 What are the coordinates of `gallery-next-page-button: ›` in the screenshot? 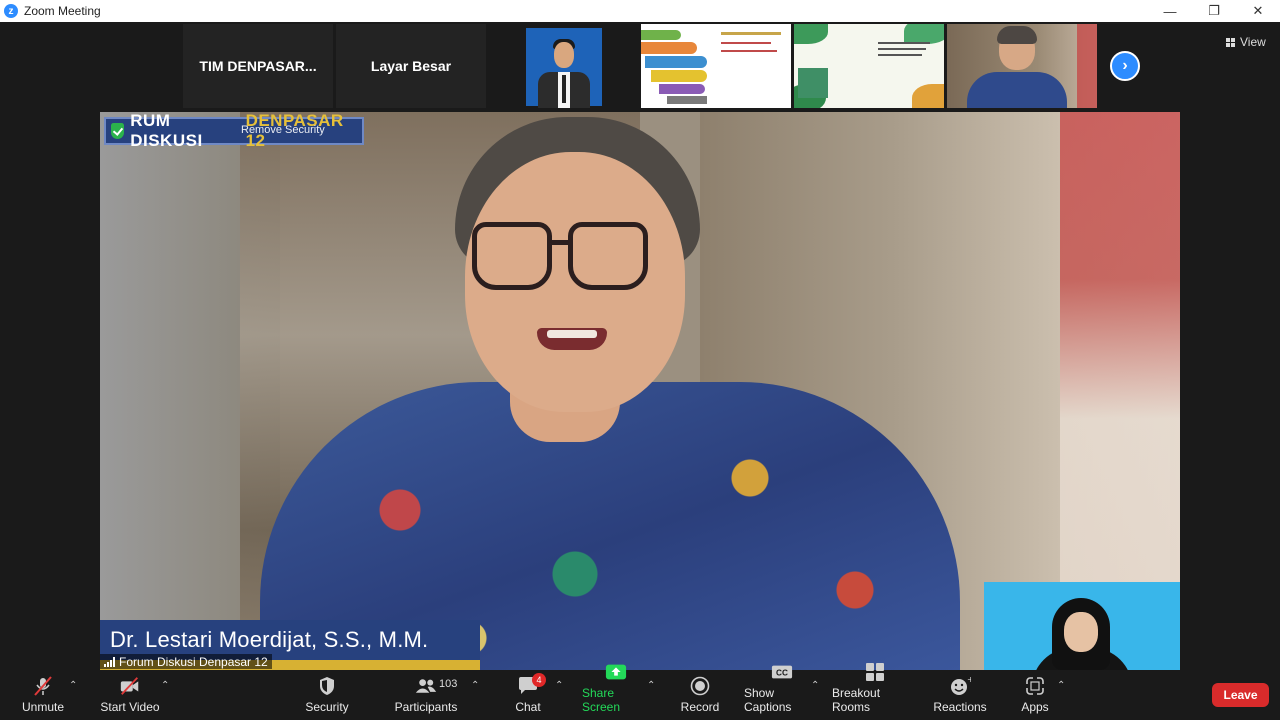 It's located at (1125, 66).